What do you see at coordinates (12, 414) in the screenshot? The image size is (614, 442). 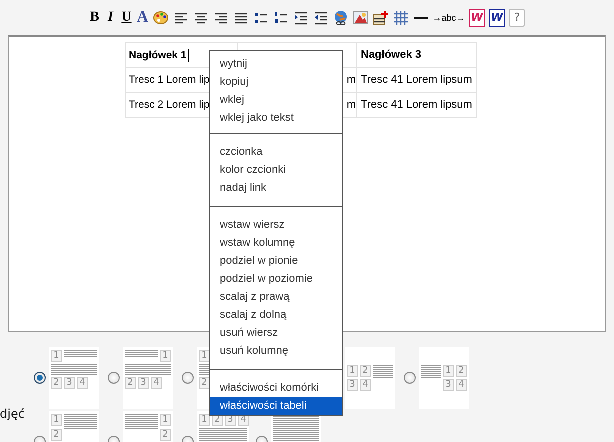 I see `field-label: djęć` at bounding box center [12, 414].